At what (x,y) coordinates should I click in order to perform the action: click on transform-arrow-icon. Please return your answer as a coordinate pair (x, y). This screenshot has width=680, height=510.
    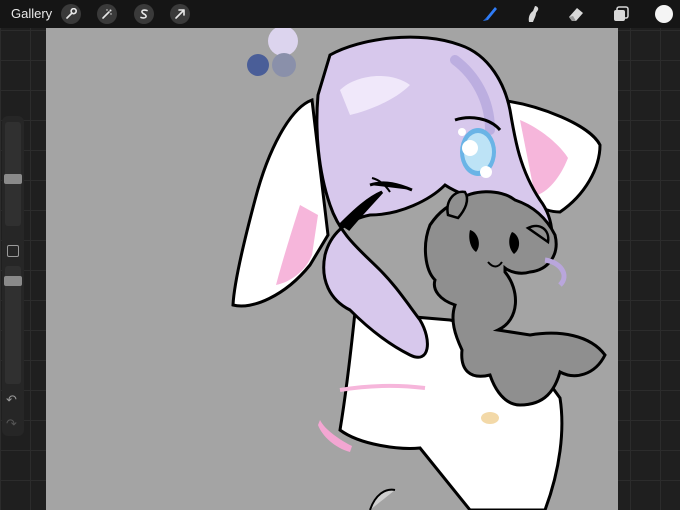
    Looking at the image, I should click on (180, 14).